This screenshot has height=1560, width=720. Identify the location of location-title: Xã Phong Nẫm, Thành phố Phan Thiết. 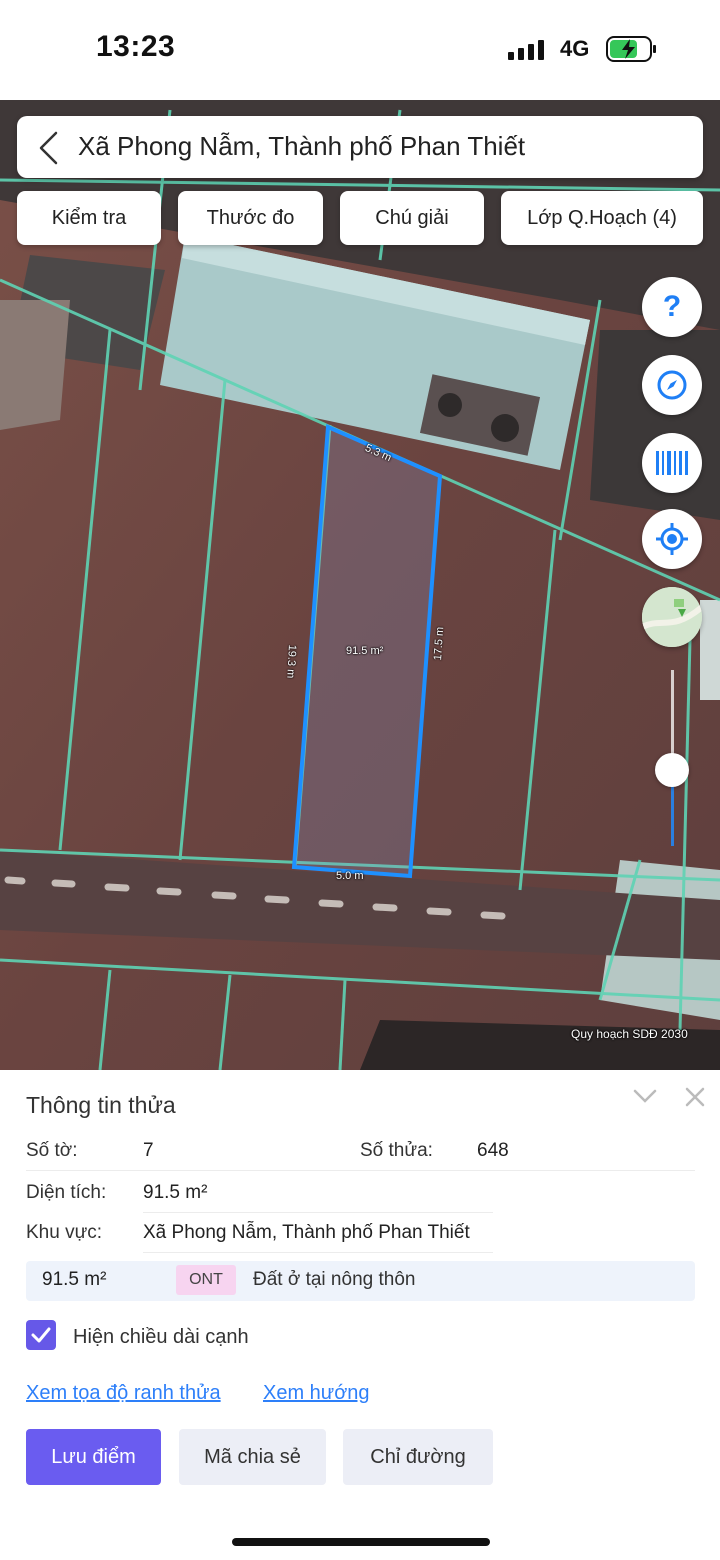
(302, 146).